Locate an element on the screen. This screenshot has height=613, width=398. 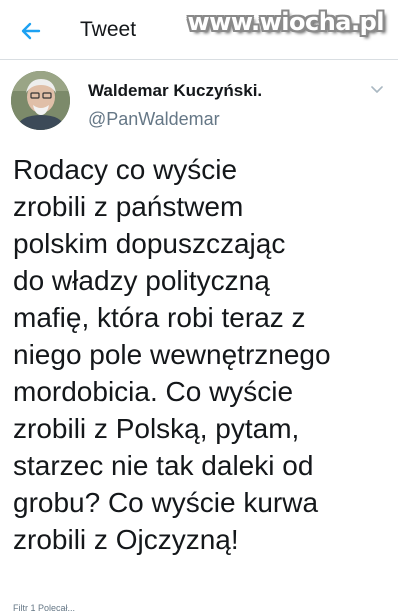
top-bar: Tweet www.wiocha.pl is located at coordinates (199, 30).